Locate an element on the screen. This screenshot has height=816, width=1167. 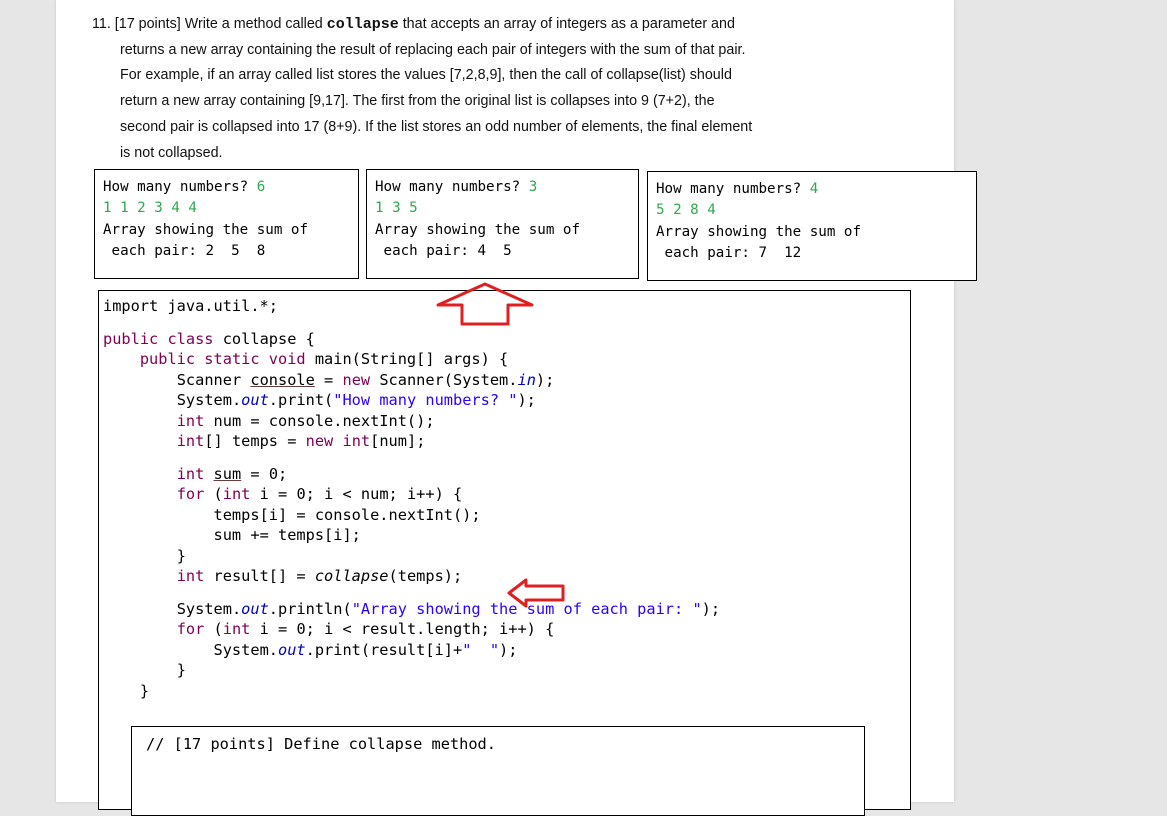
code-line-result: int result[] = collapse(temps); is located at coordinates (319, 576).